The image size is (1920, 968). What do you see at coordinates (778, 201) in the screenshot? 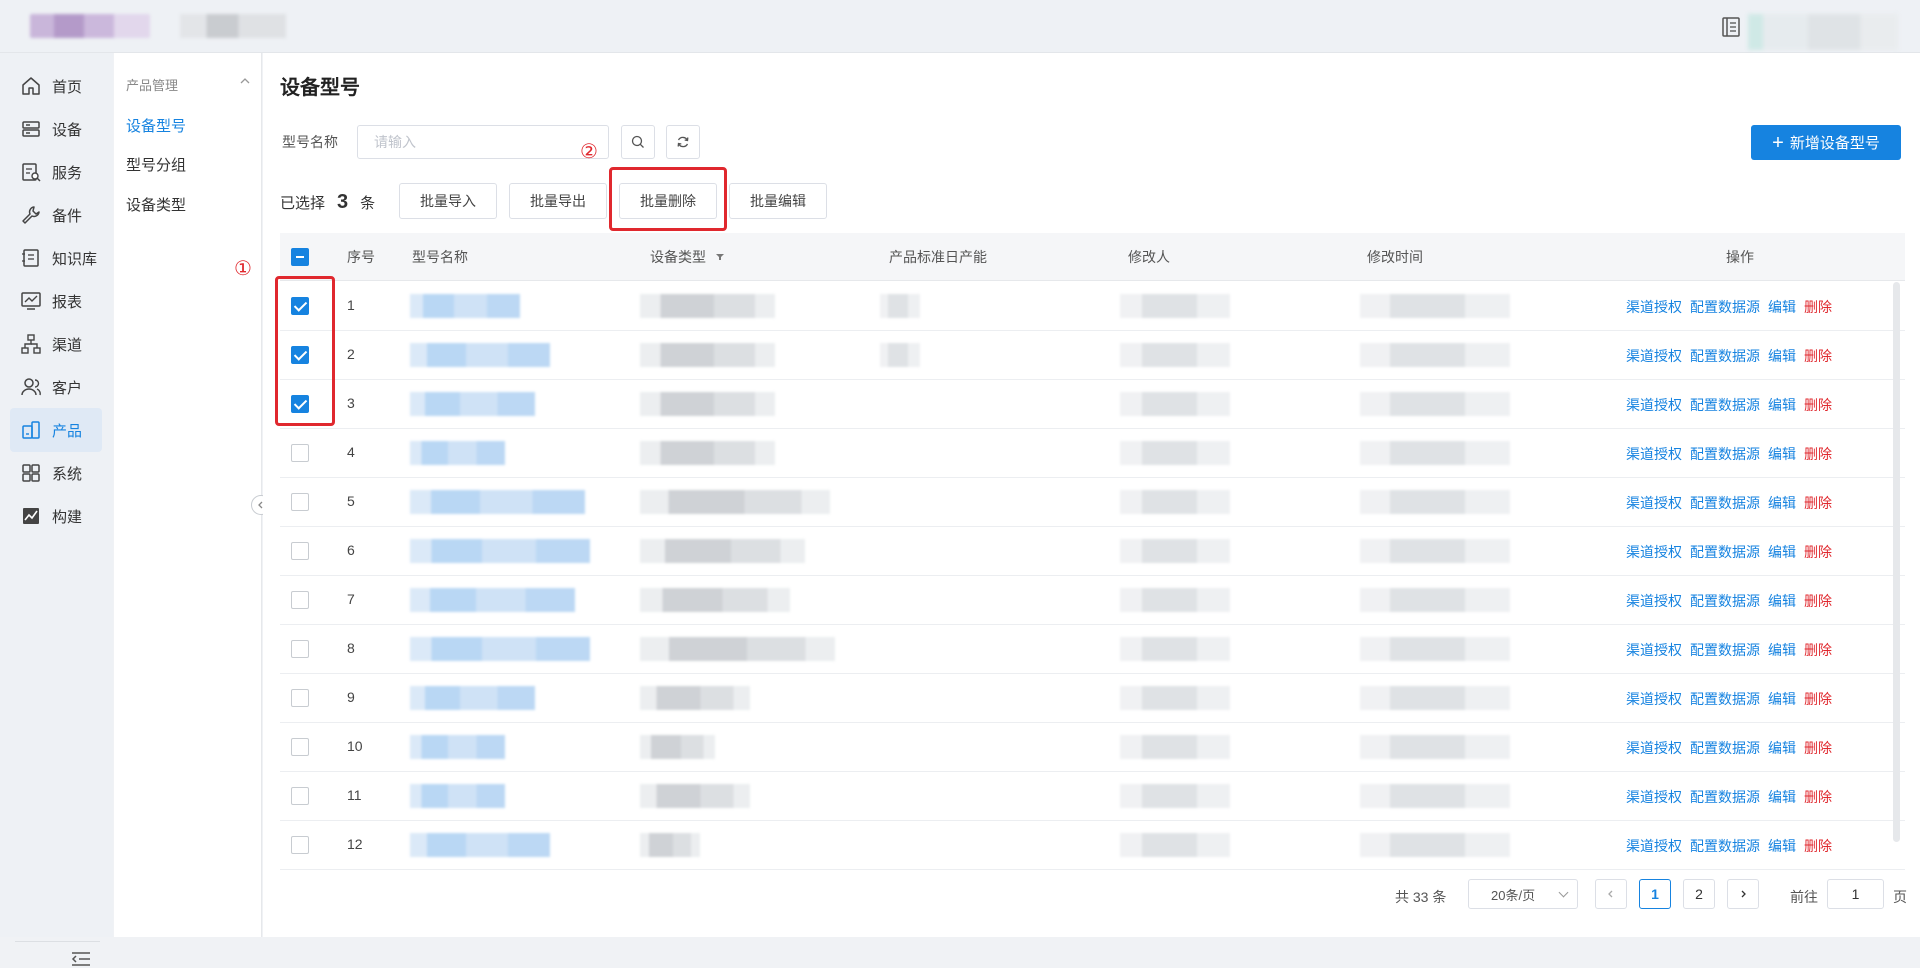
I see `bulk-edit-button: 批量编辑` at bounding box center [778, 201].